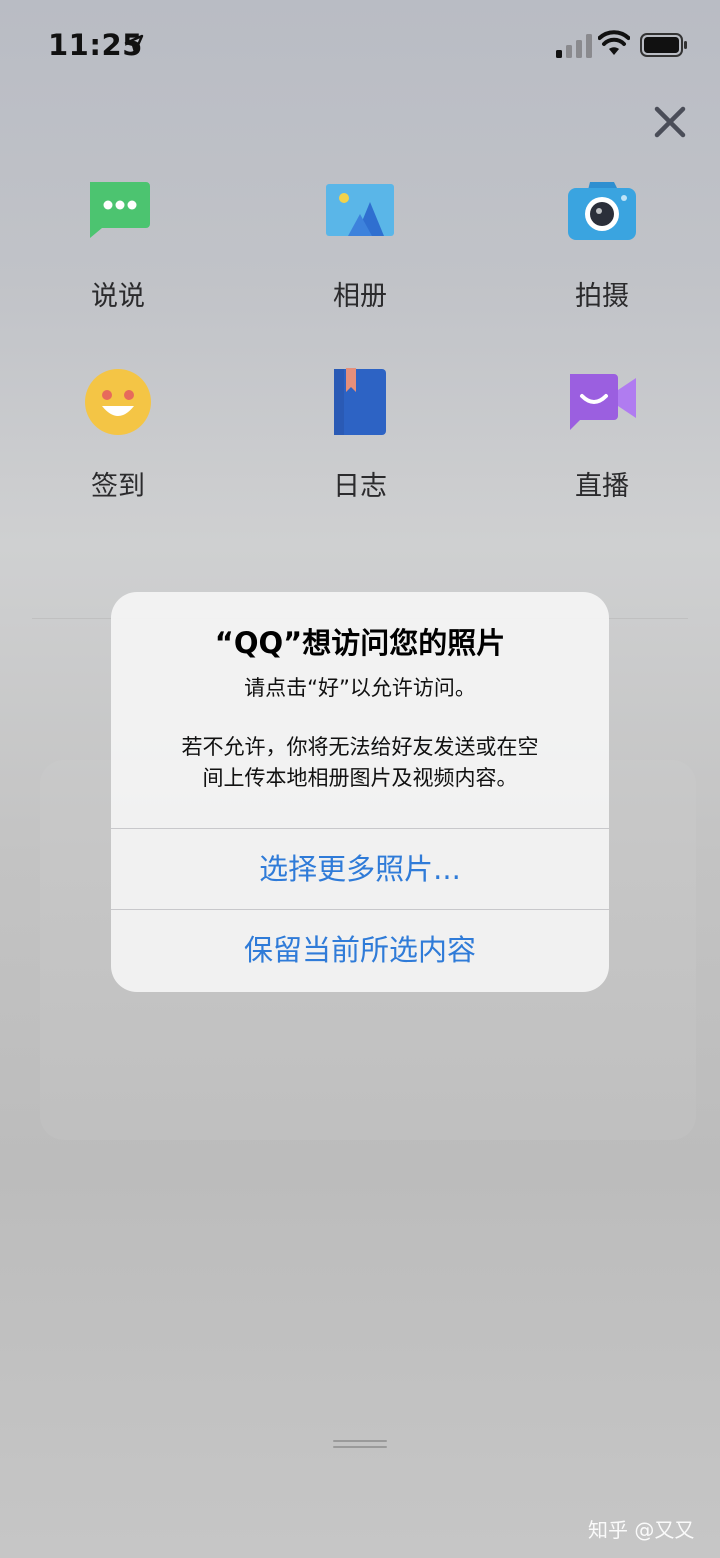 The height and width of the screenshot is (1558, 720). What do you see at coordinates (614, 42) in the screenshot?
I see `wifi-icon` at bounding box center [614, 42].